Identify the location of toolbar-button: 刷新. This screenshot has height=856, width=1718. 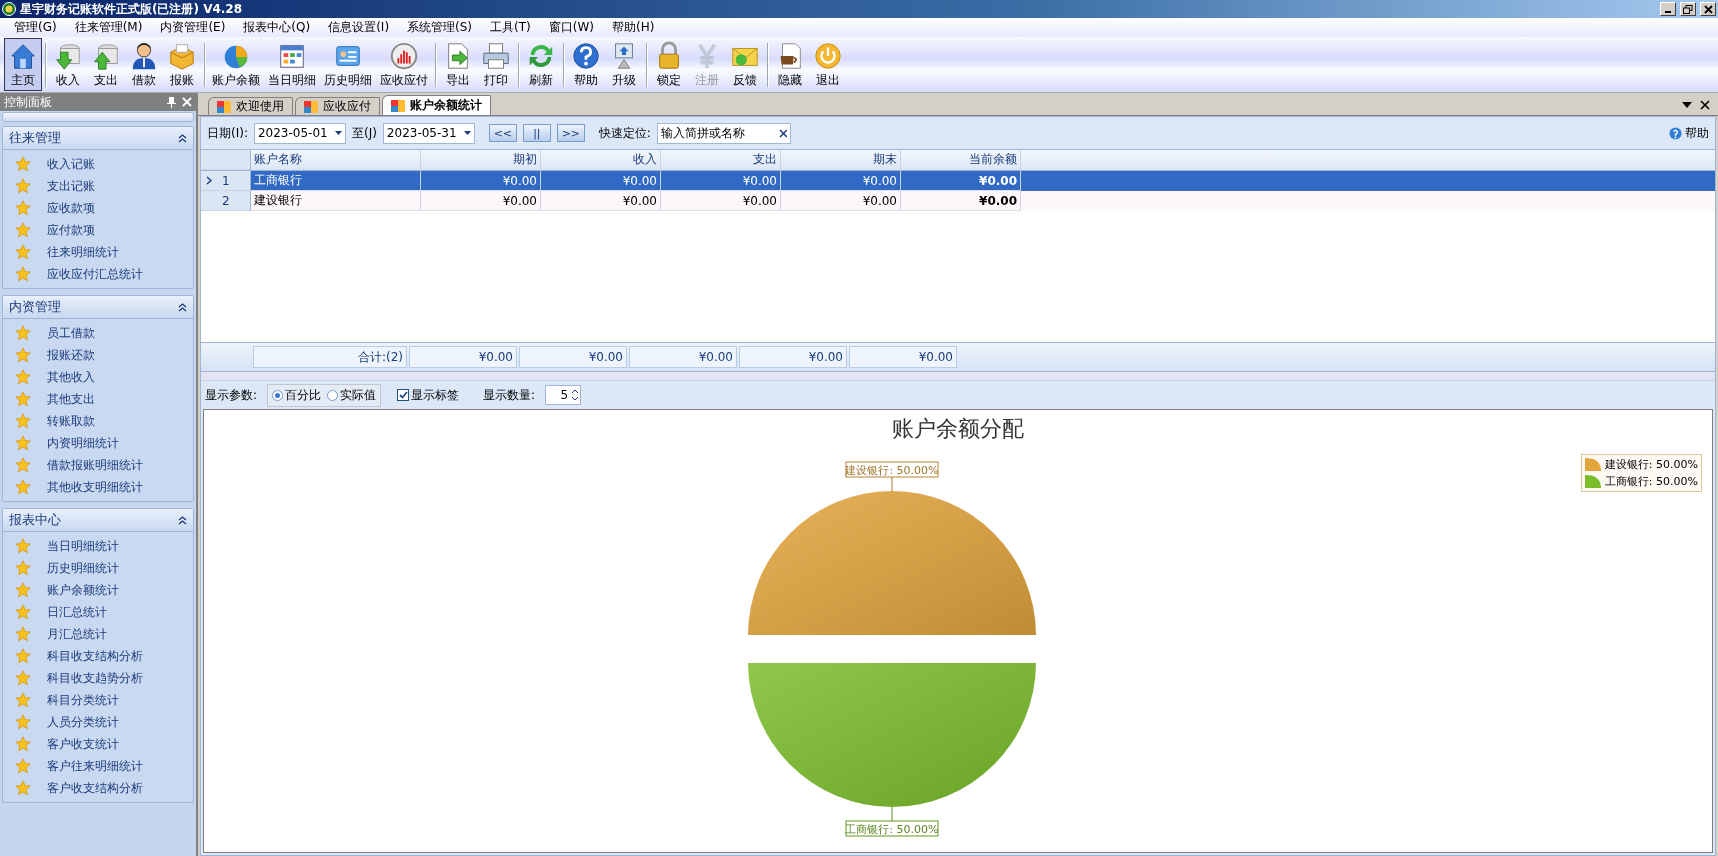
(541, 64).